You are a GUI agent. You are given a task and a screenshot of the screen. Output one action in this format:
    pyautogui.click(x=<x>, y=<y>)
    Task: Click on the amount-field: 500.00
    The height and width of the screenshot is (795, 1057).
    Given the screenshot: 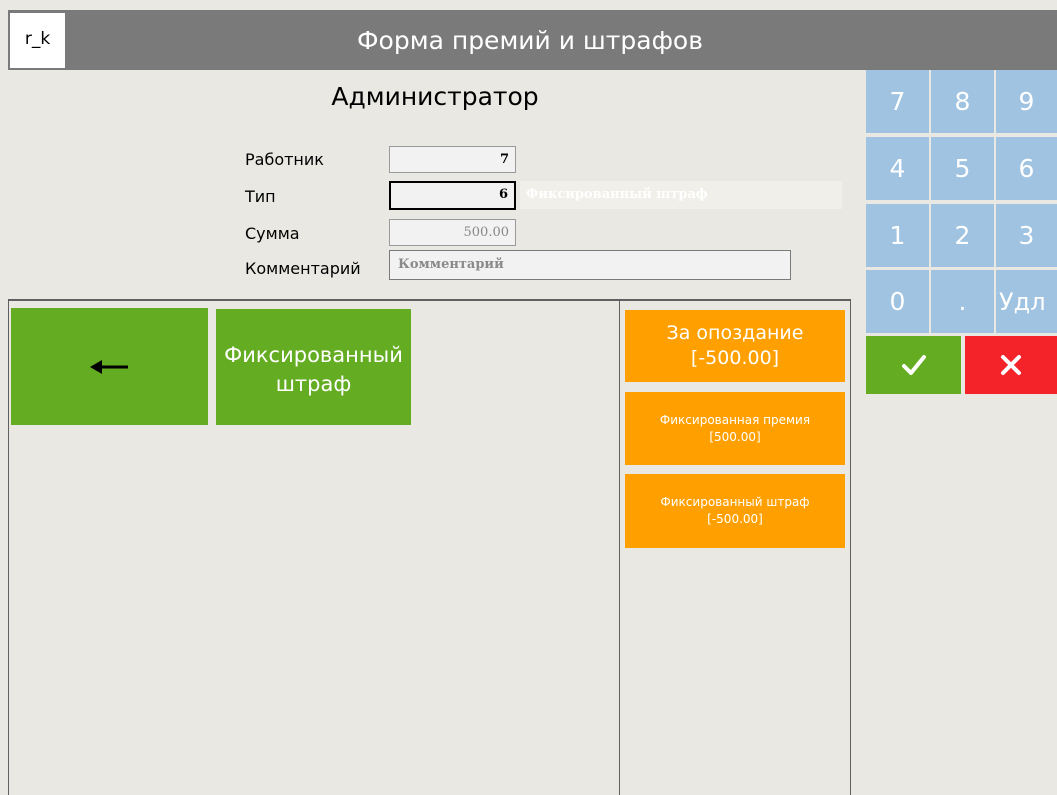 What is the action you would take?
    pyautogui.click(x=452, y=232)
    